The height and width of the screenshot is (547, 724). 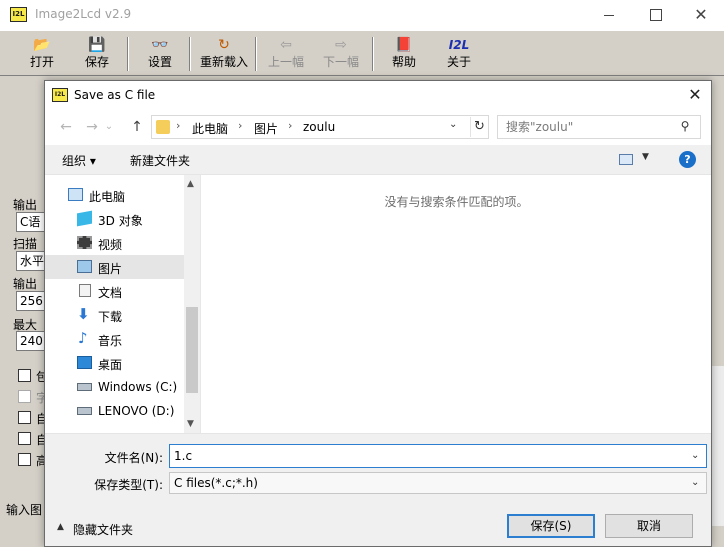 What do you see at coordinates (79, 160) in the screenshot?
I see `organize-button: 组织 ▾` at bounding box center [79, 160].